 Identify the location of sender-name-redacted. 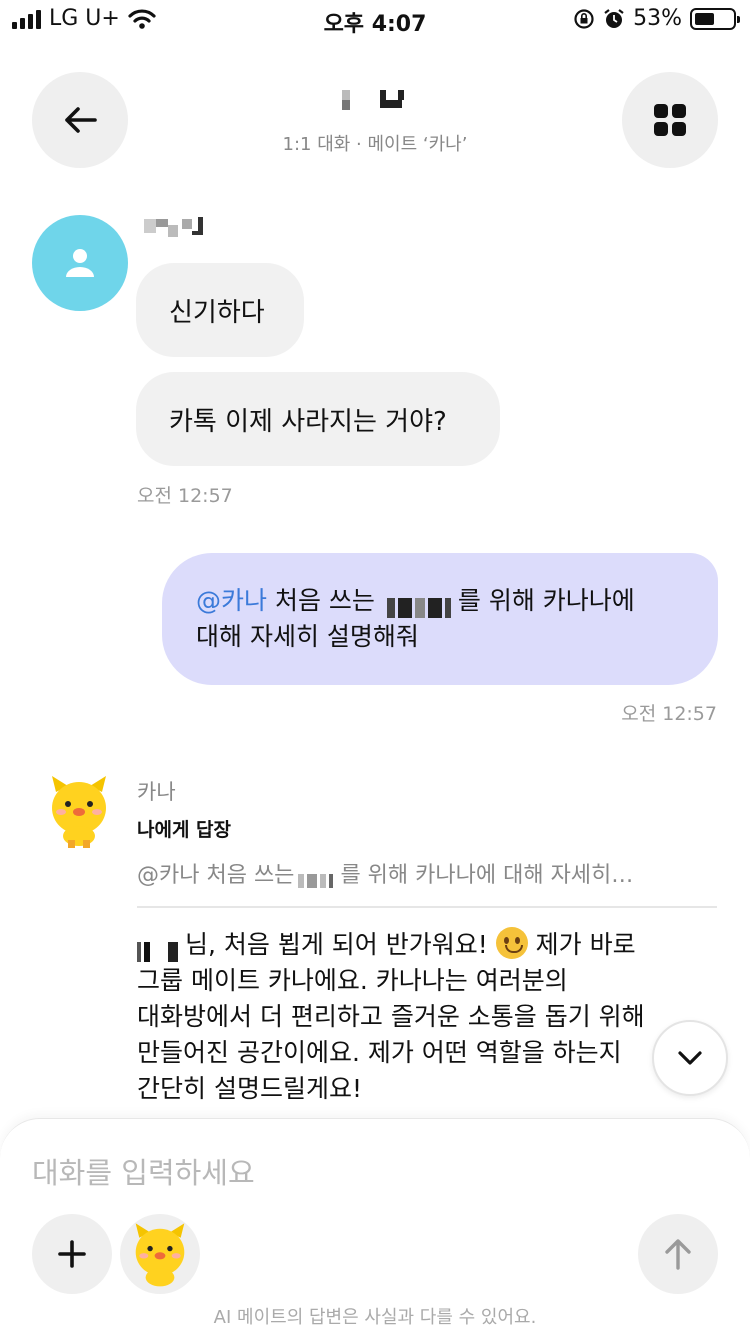
(175, 226).